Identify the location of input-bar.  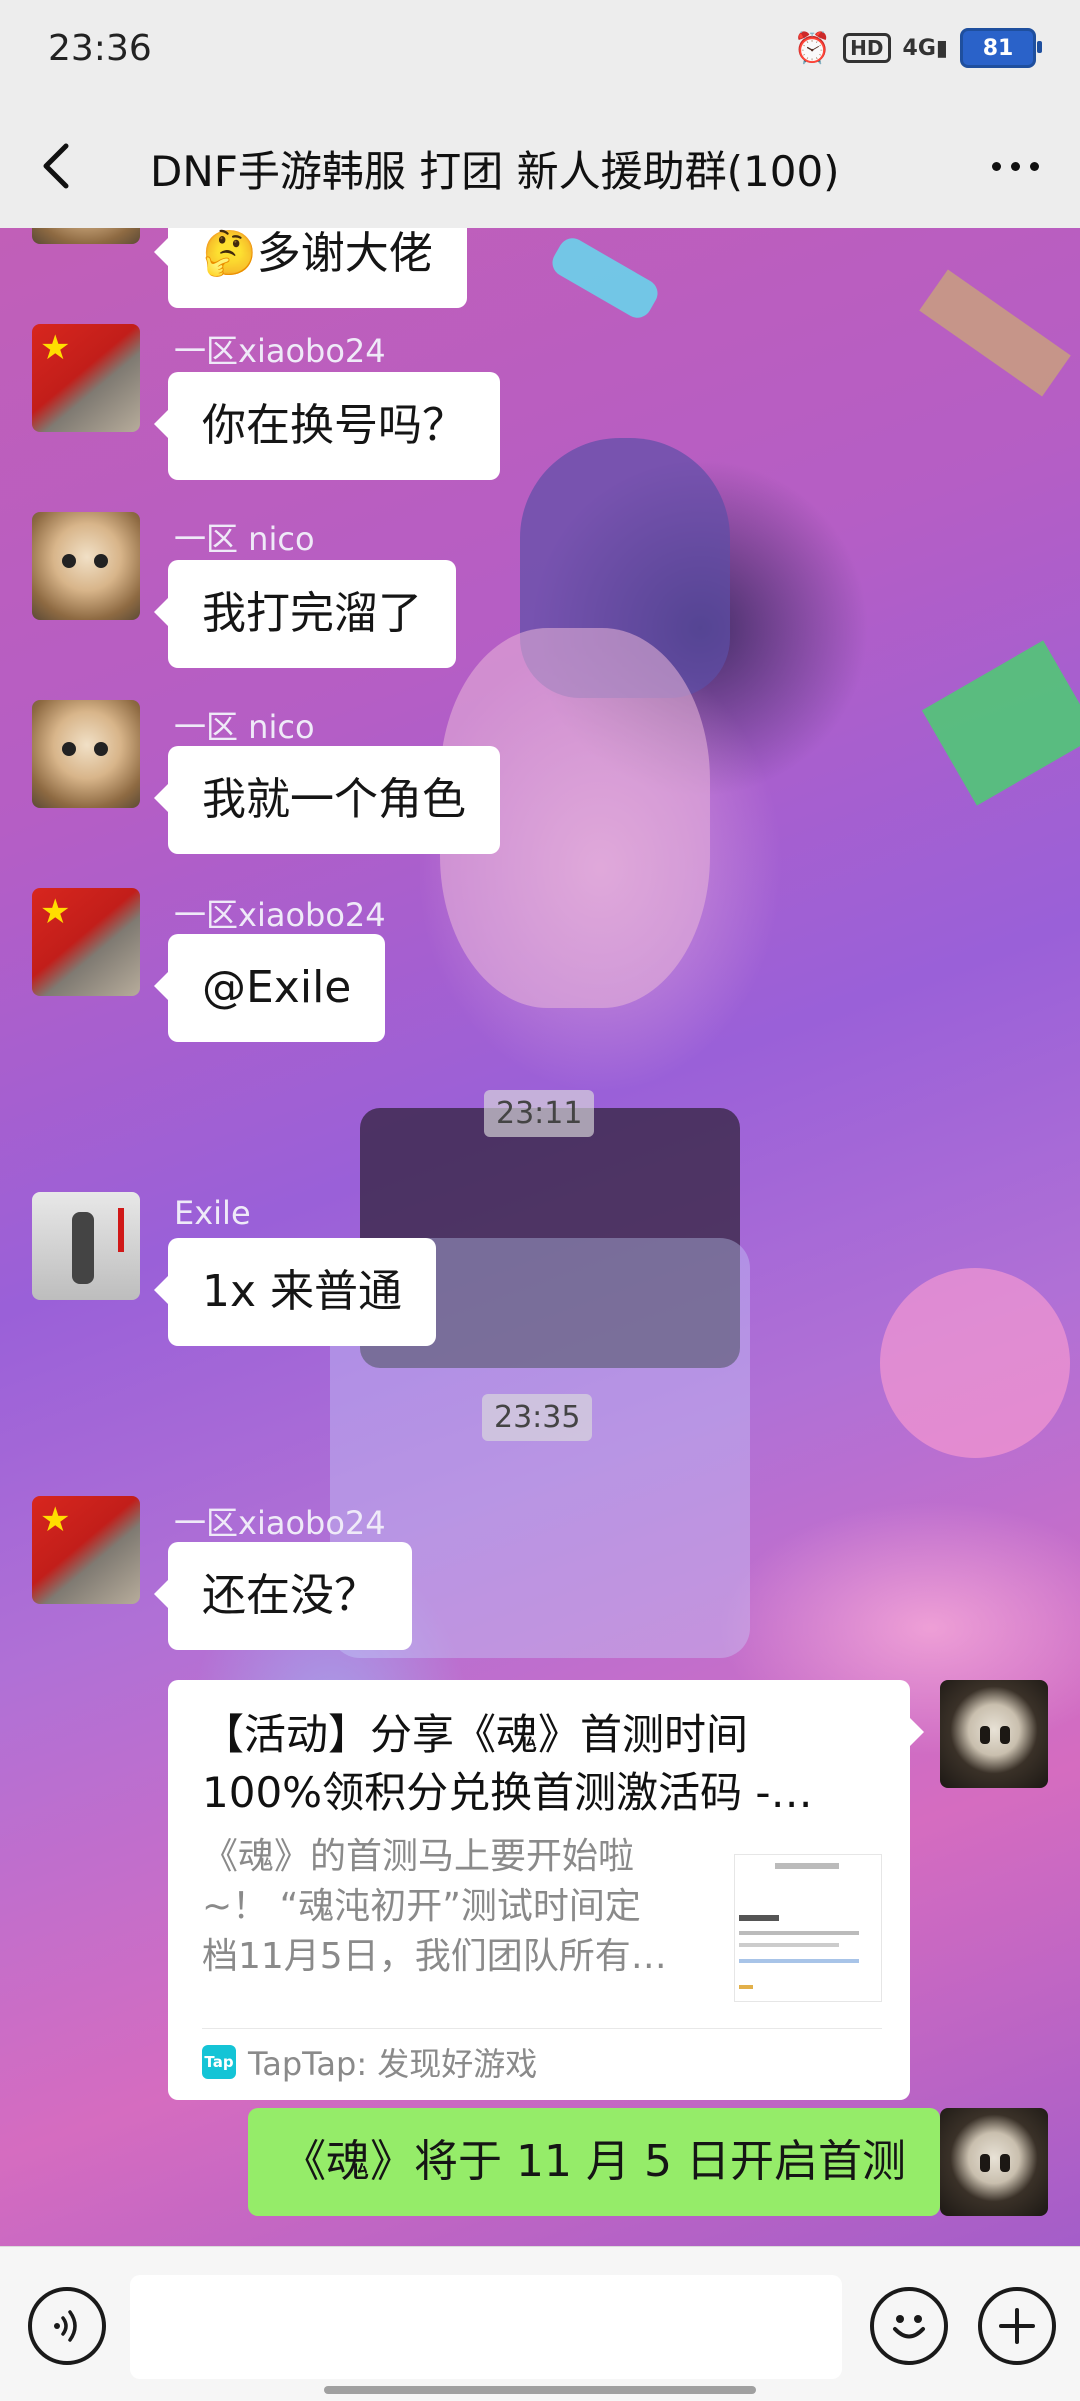
(540, 2323).